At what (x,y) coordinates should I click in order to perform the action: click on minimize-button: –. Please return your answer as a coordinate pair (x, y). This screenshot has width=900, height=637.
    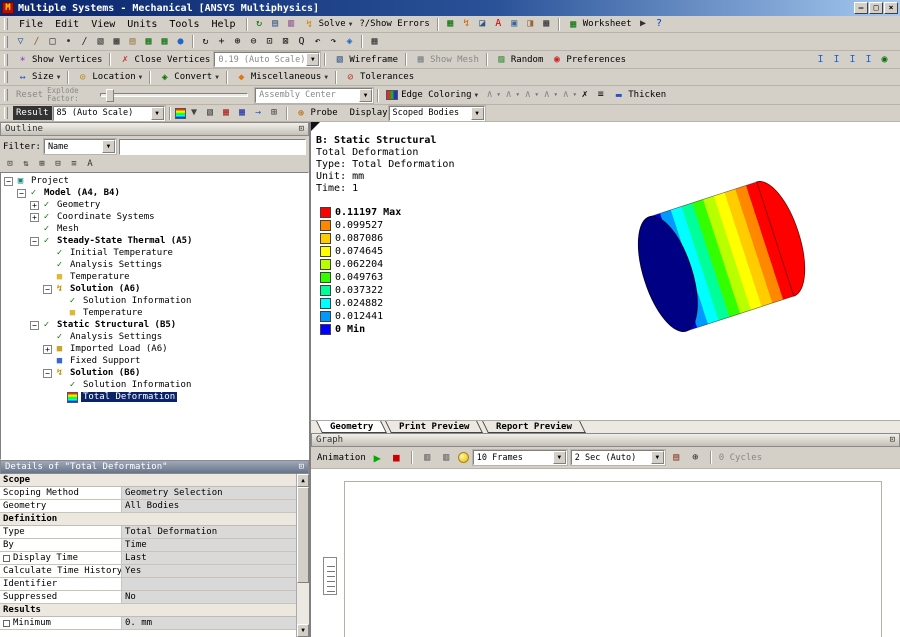
    Looking at the image, I should click on (861, 8).